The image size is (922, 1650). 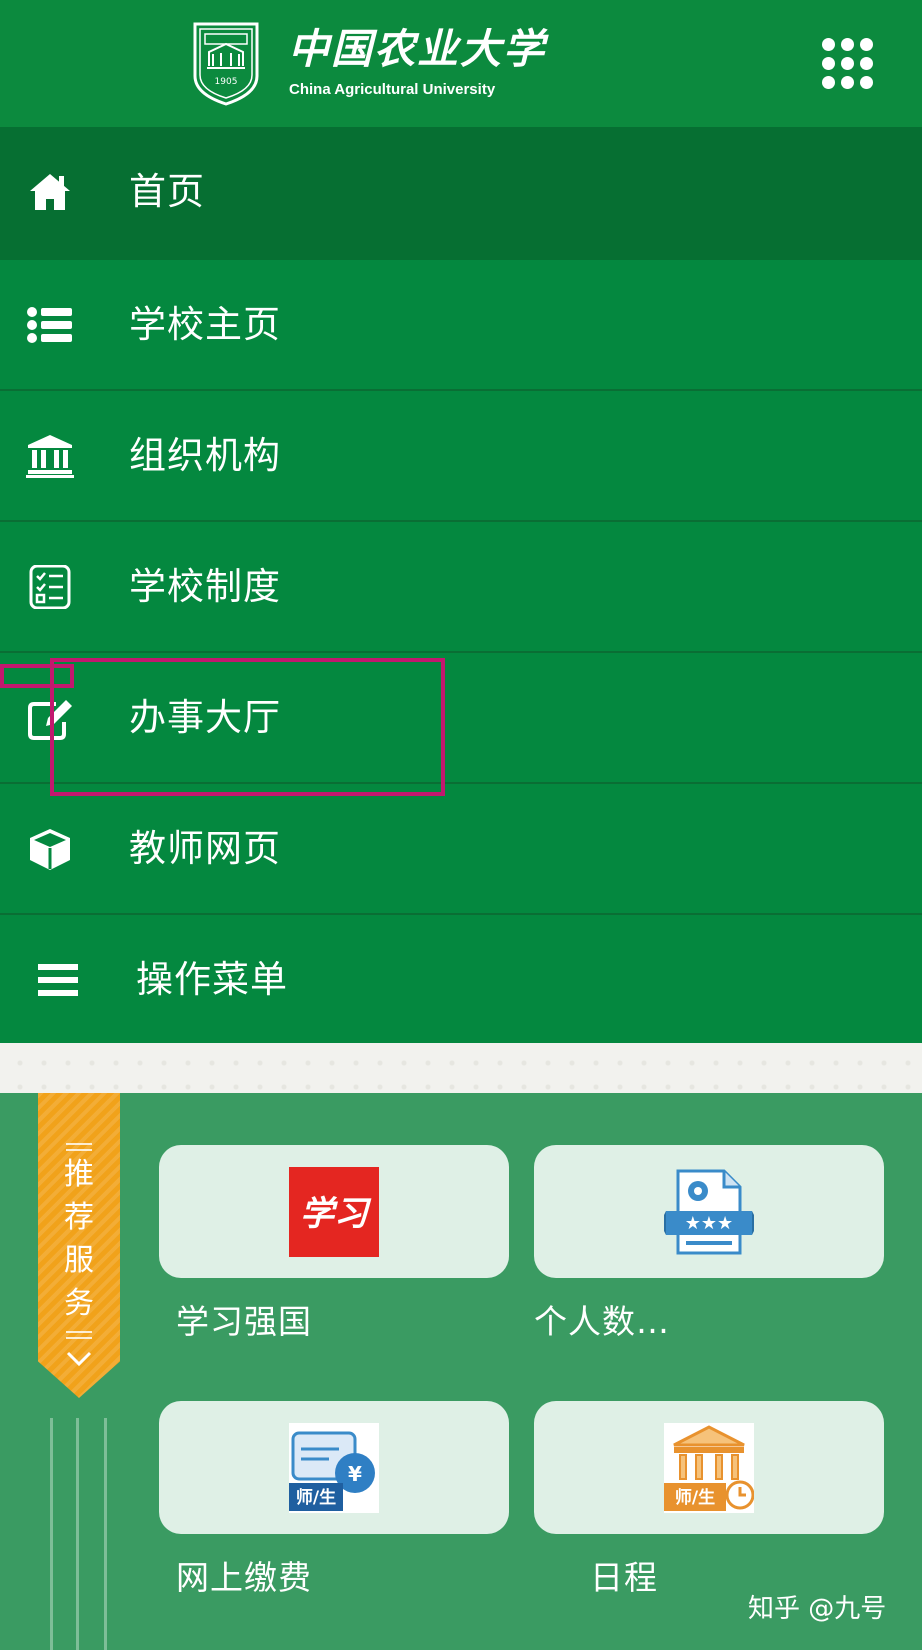 I want to click on xuexi-logo-text: 学习, so click(x=336, y=1214).